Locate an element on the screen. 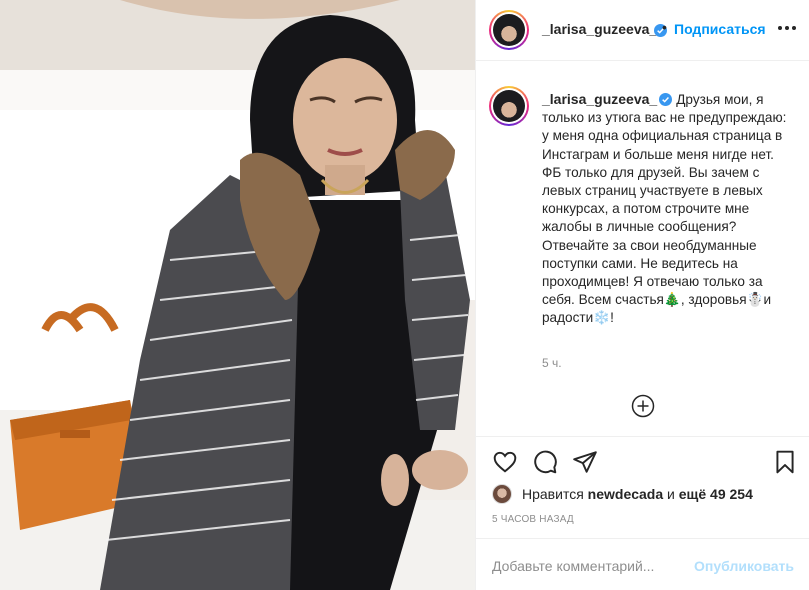 The height and width of the screenshot is (590, 809). caption-author-avatar is located at coordinates (509, 106).